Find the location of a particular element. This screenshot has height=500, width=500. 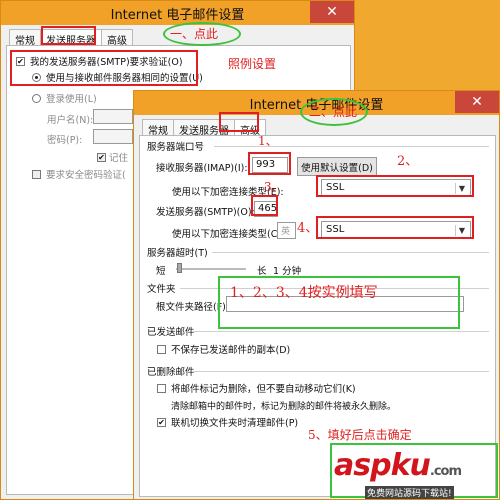

annotation-box-advanced-tab is located at coordinates (239, 122).